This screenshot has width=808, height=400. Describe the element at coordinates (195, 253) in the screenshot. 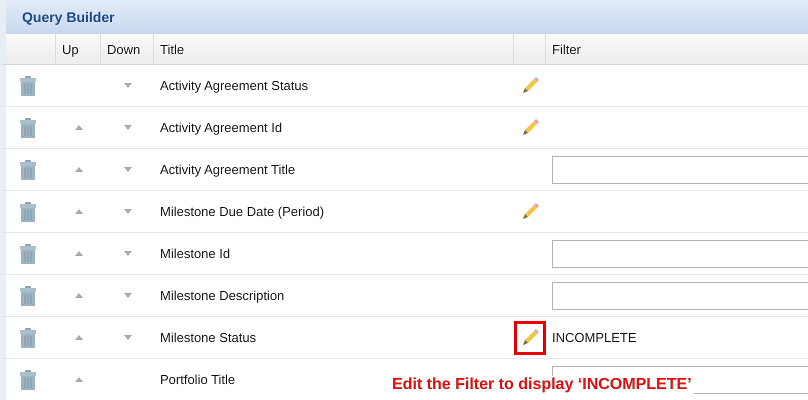

I see `table-cell: Milestone Id` at that location.